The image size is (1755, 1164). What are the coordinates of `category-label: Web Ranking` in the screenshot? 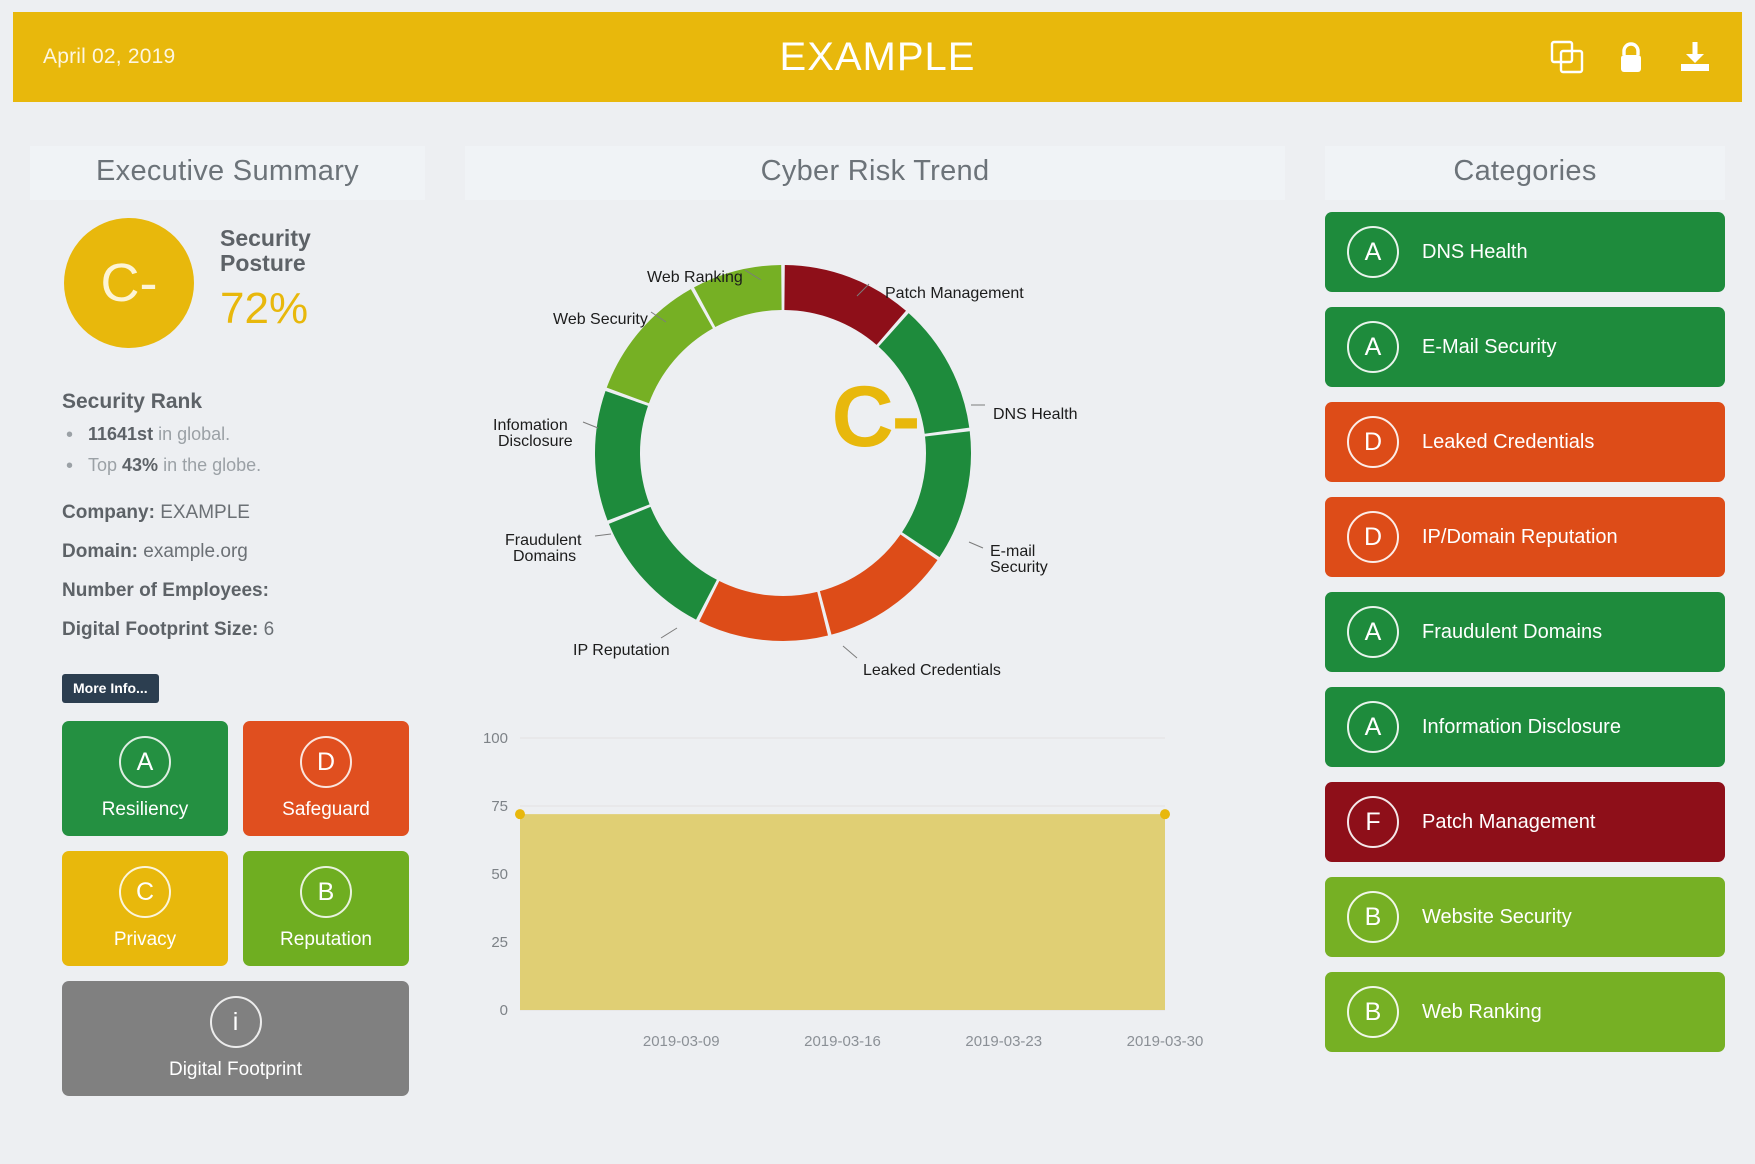 It's located at (1482, 1011).